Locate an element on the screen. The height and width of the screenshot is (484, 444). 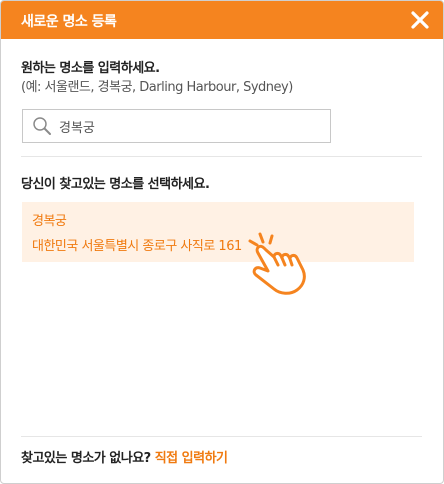
close-button is located at coordinates (420, 20).